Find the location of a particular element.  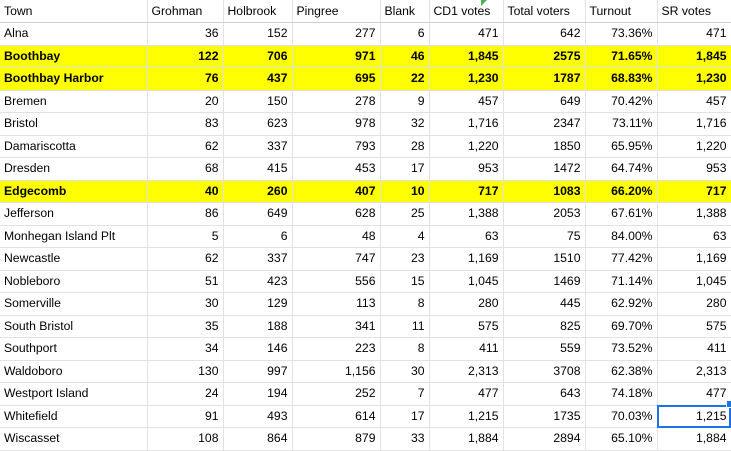

value-cell: 3708 is located at coordinates (544, 371).